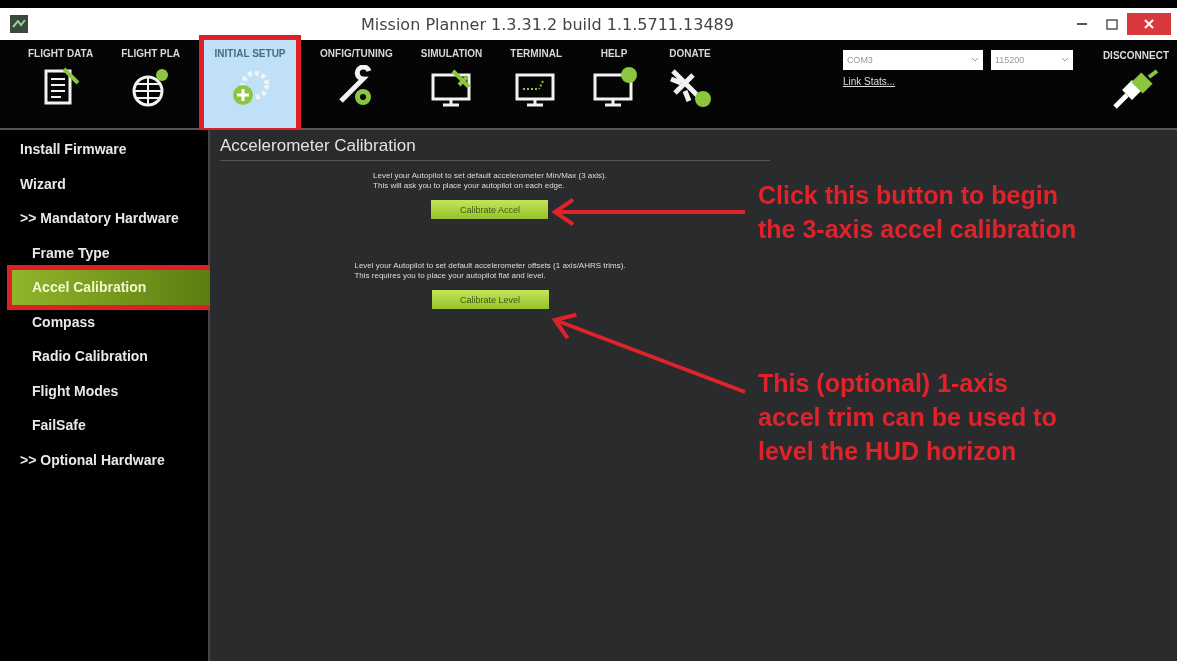 The image size is (1177, 661). Describe the element at coordinates (690, 84) in the screenshot. I see `toolbar-tab: DONATE` at that location.